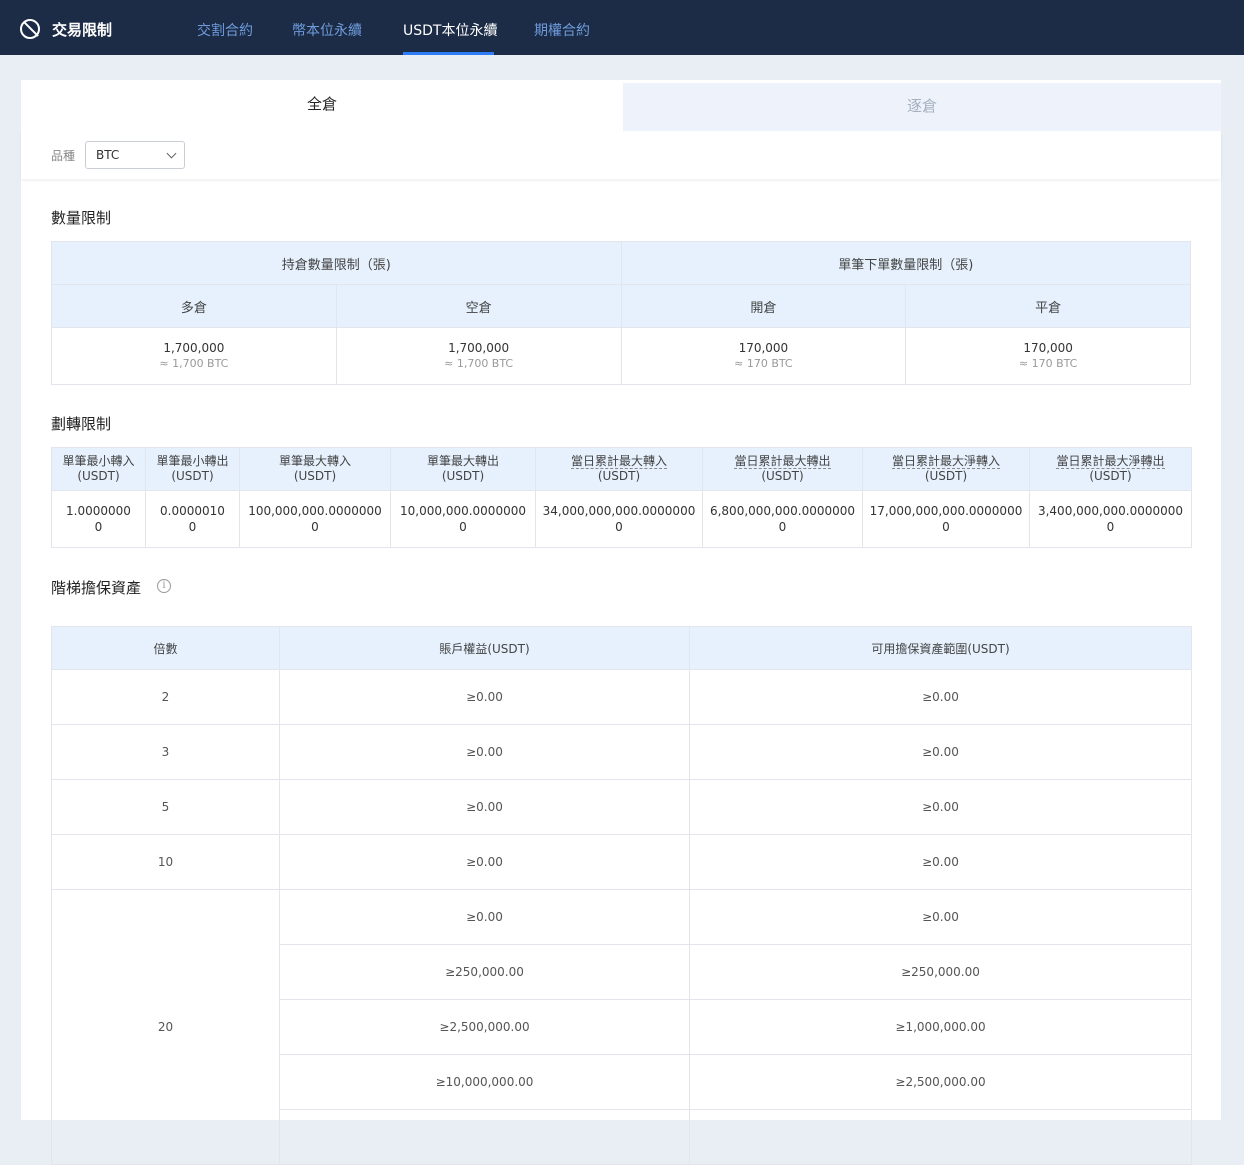  I want to click on nav-tab-usdt-swap: USDT本位永續, so click(450, 30).